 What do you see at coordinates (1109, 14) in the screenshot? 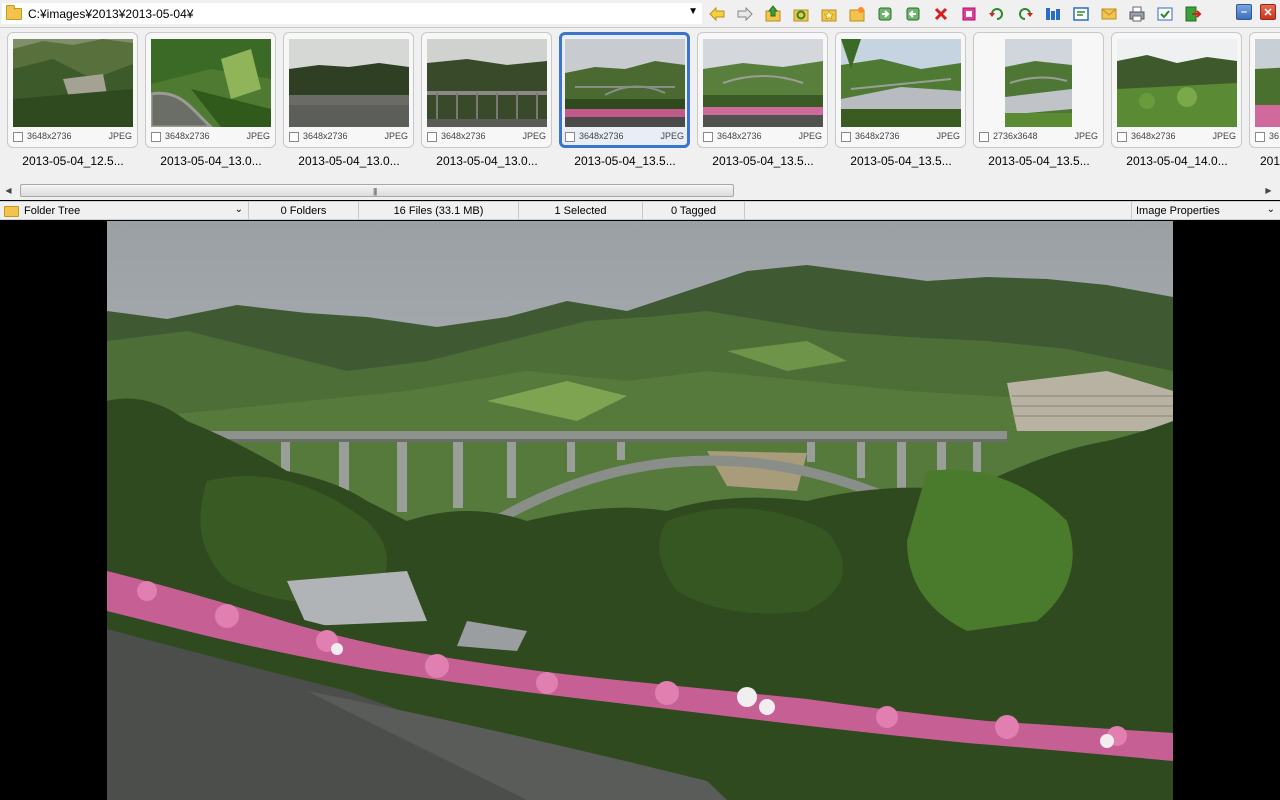
I see `email-icon` at bounding box center [1109, 14].